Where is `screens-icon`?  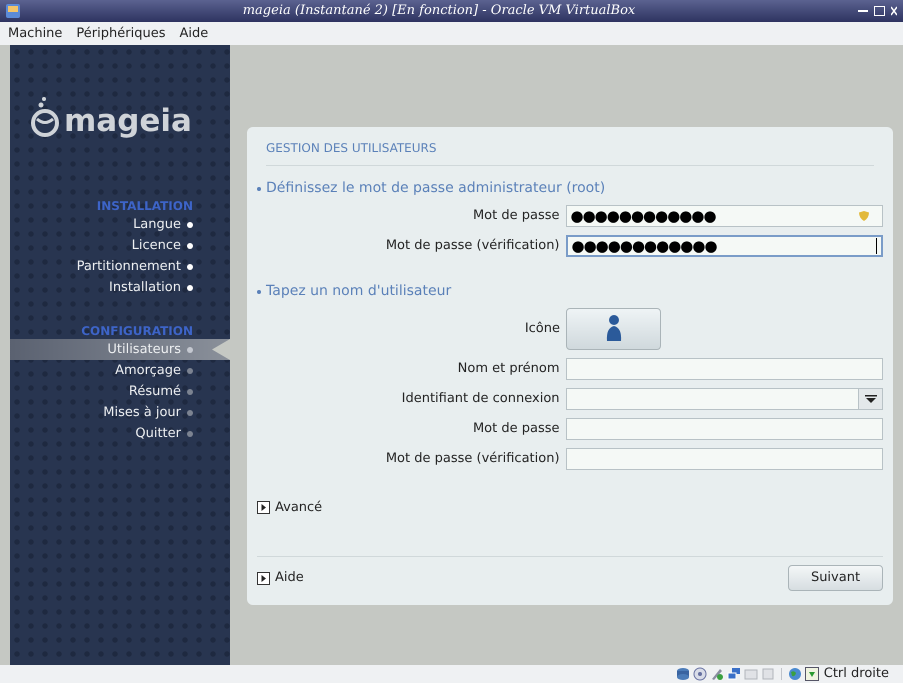 screens-icon is located at coordinates (733, 674).